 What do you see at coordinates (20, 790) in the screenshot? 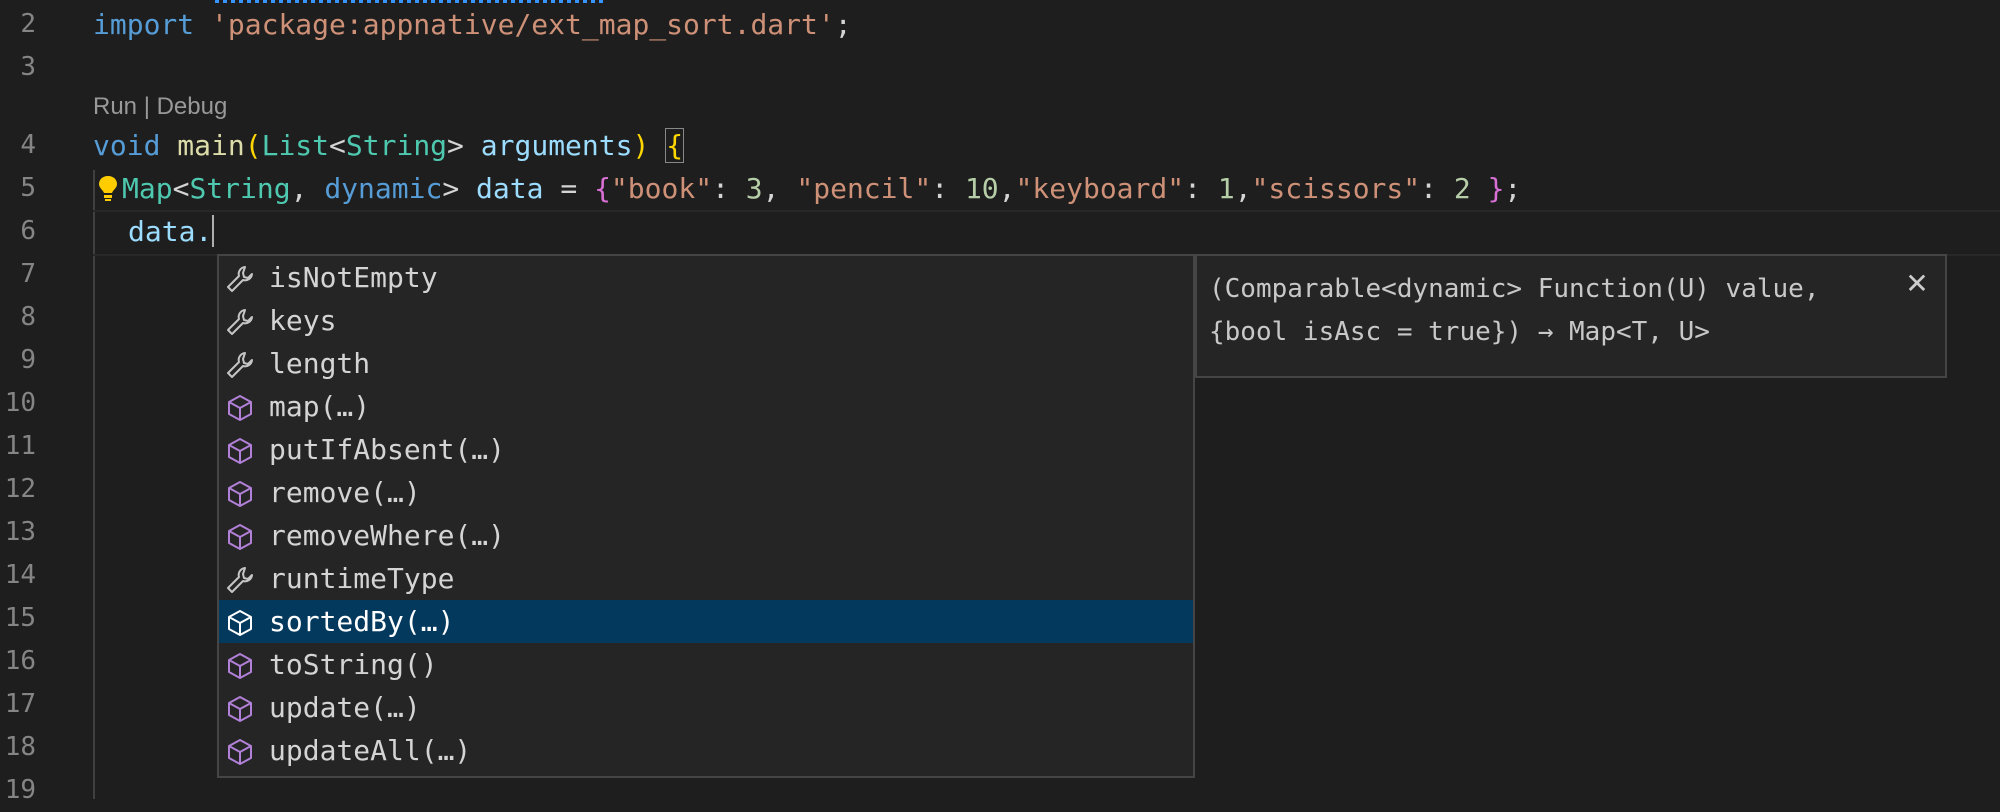
I see `line-number: 19` at bounding box center [20, 790].